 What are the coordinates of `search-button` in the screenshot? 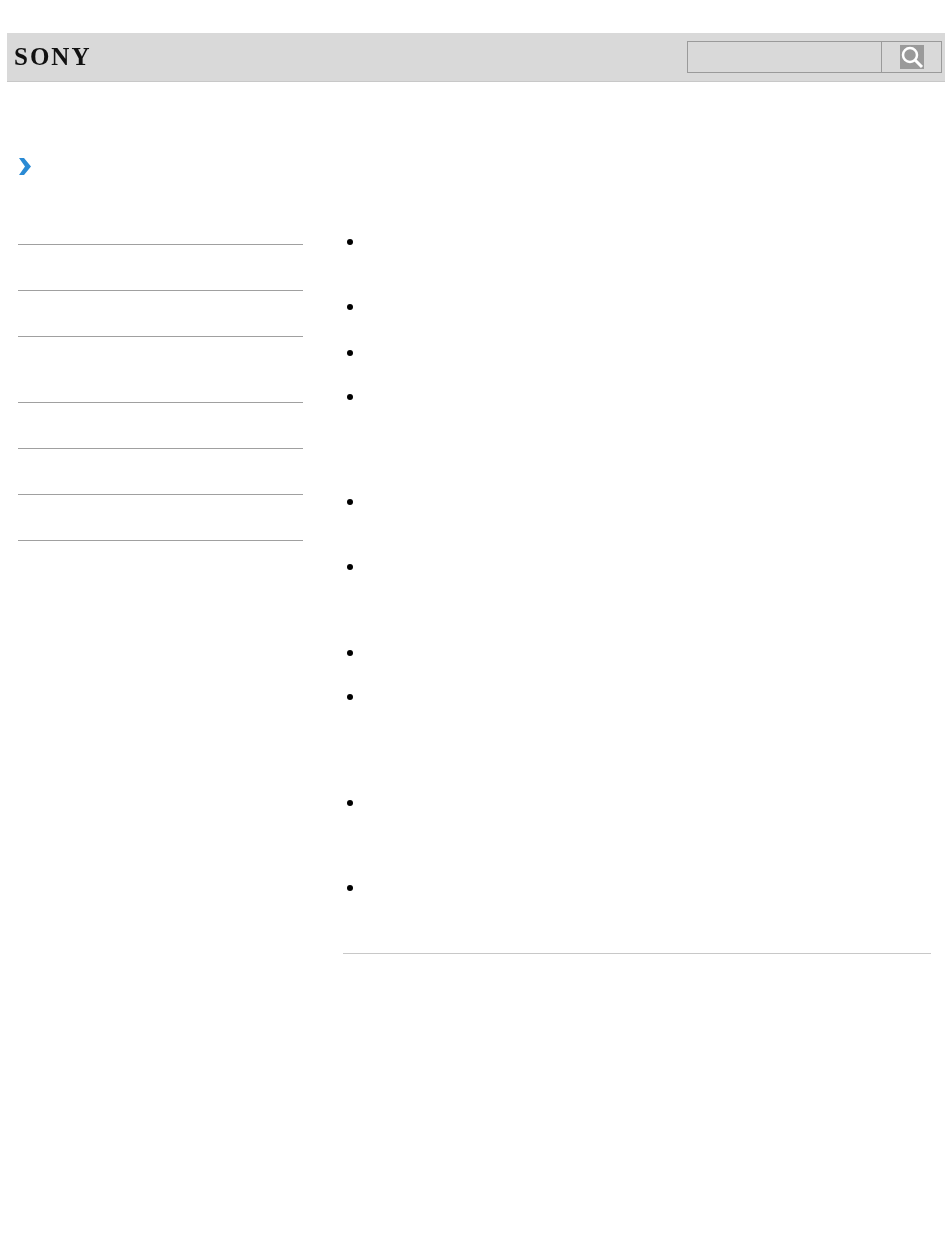 It's located at (911, 57).